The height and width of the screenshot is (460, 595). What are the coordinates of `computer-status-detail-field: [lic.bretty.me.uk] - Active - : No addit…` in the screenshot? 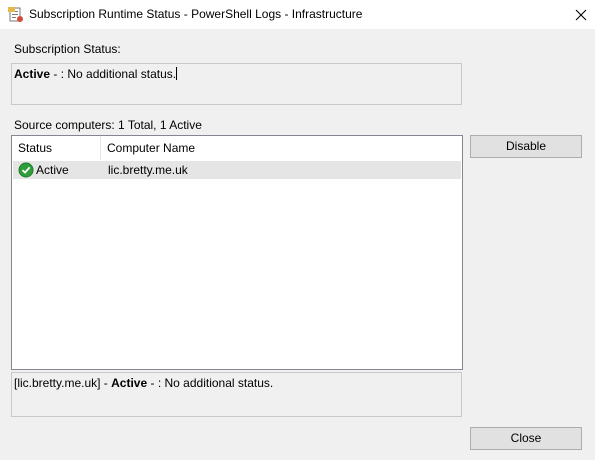 It's located at (236, 394).